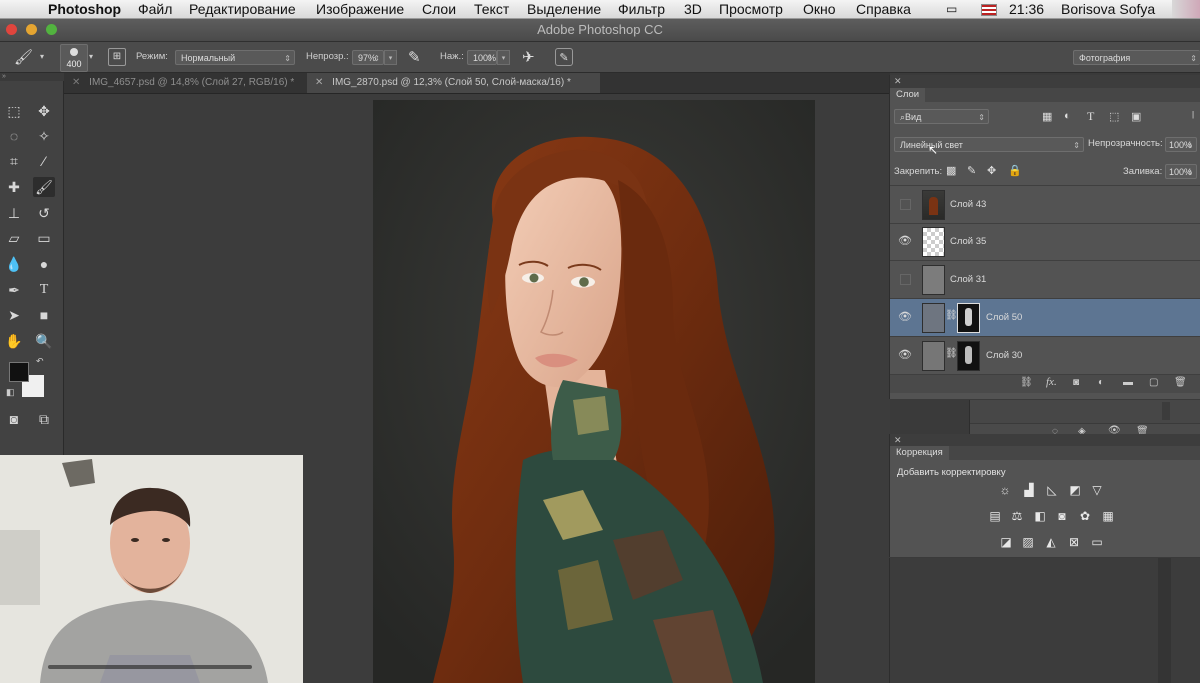  What do you see at coordinates (1136, 116) in the screenshot?
I see `filter-smart-object-icon: ▣` at bounding box center [1136, 116].